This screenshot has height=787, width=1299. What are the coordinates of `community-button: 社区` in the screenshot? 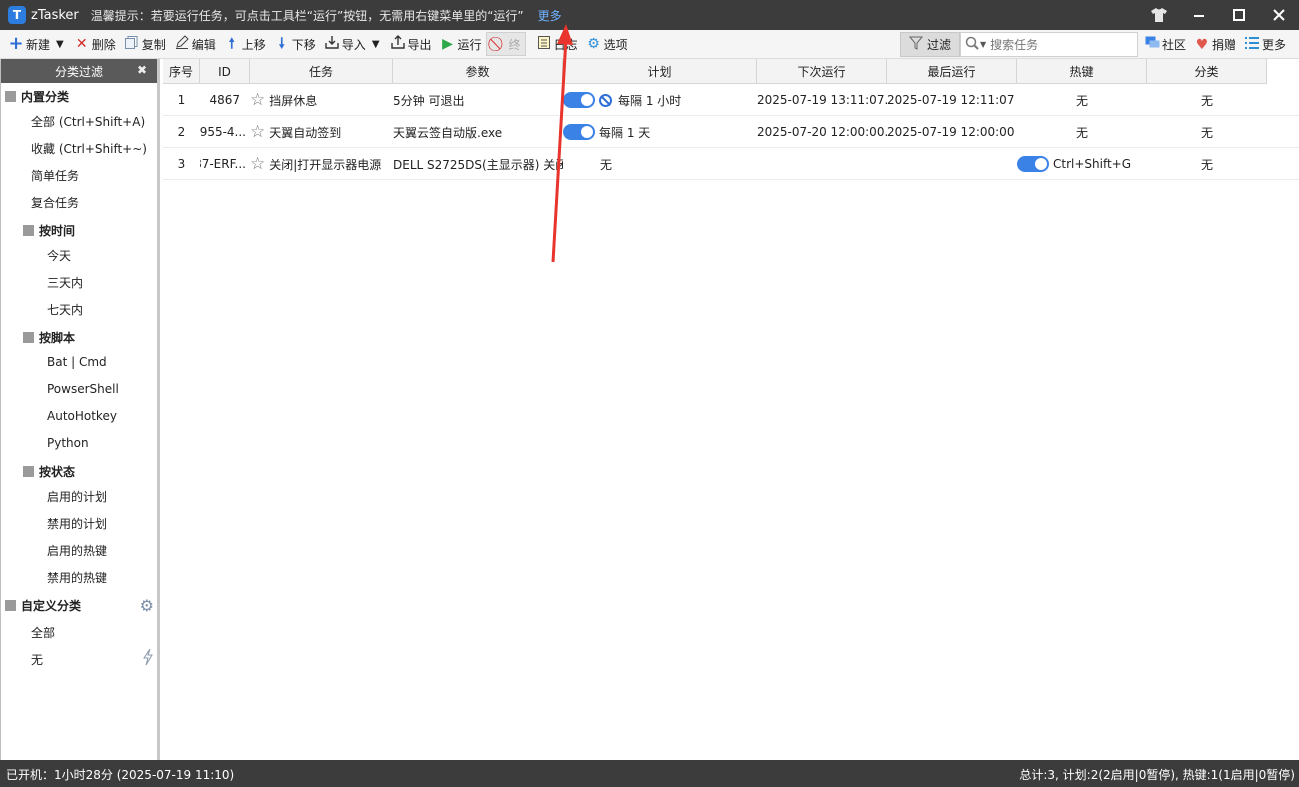 It's located at (1165, 45).